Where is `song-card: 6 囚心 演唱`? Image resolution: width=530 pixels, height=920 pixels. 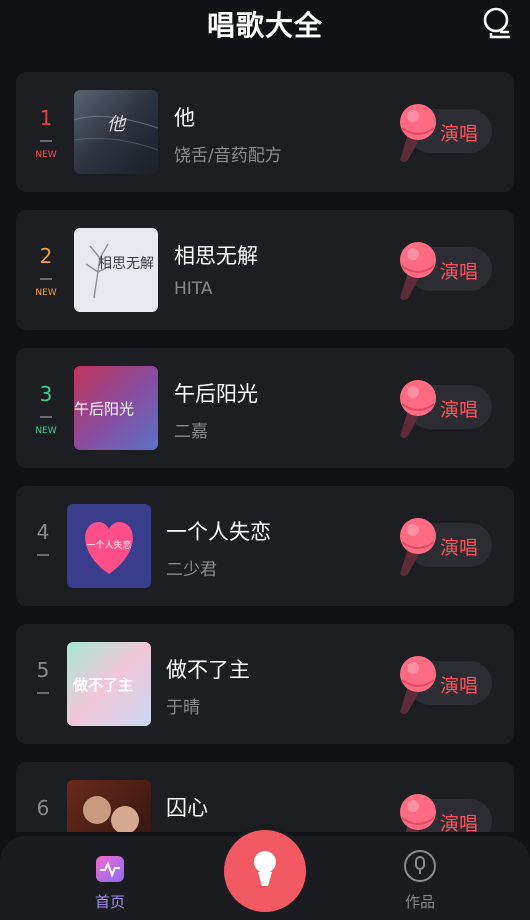
song-card: 6 囚心 演唱 is located at coordinates (265, 797).